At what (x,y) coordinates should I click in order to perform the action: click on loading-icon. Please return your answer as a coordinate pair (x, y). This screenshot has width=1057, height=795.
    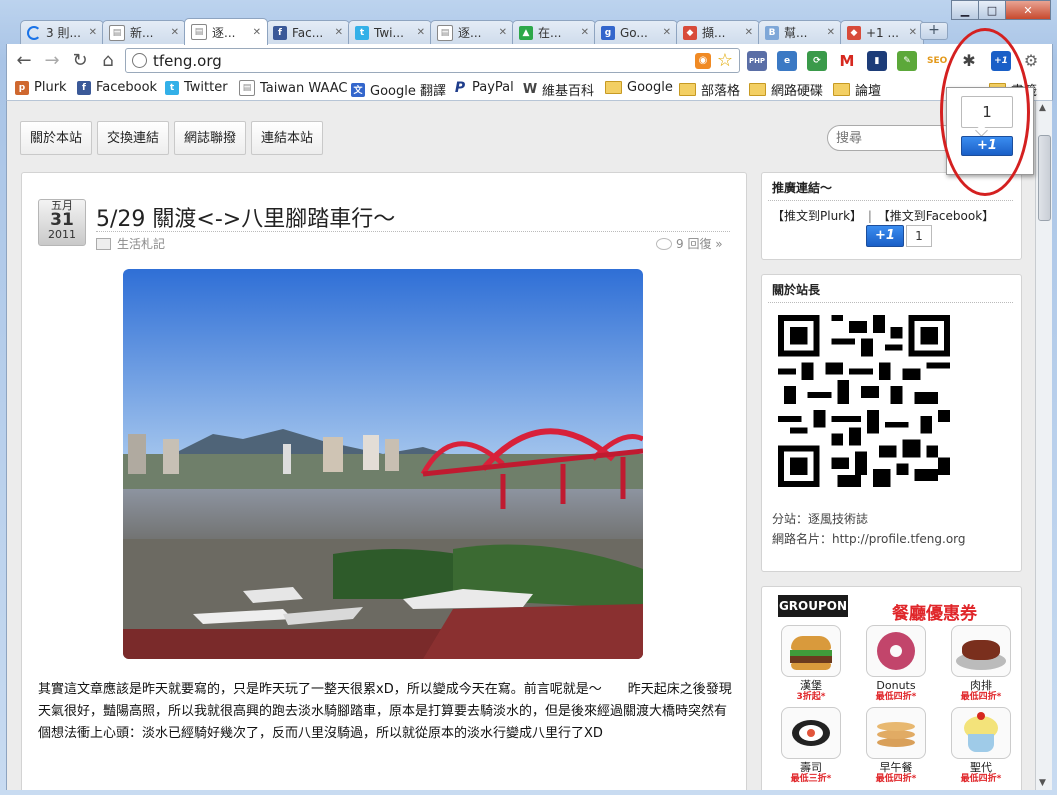
    Looking at the image, I should click on (34, 32).